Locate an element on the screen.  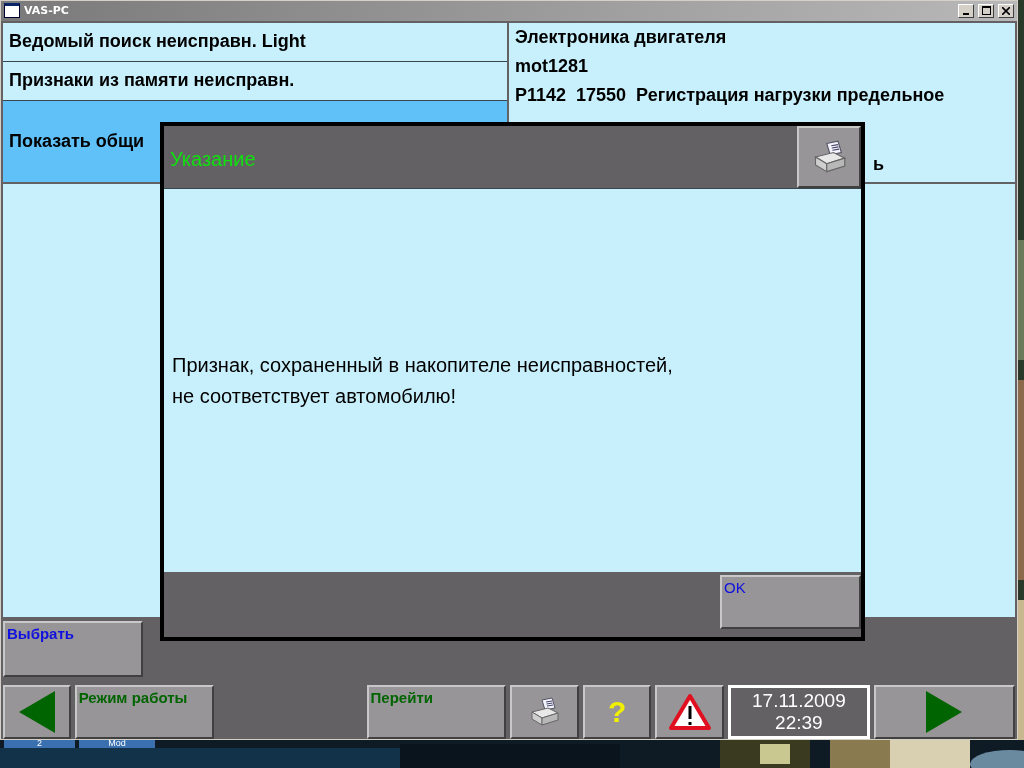
info-text: Электроника двигателя is located at coordinates (621, 37).